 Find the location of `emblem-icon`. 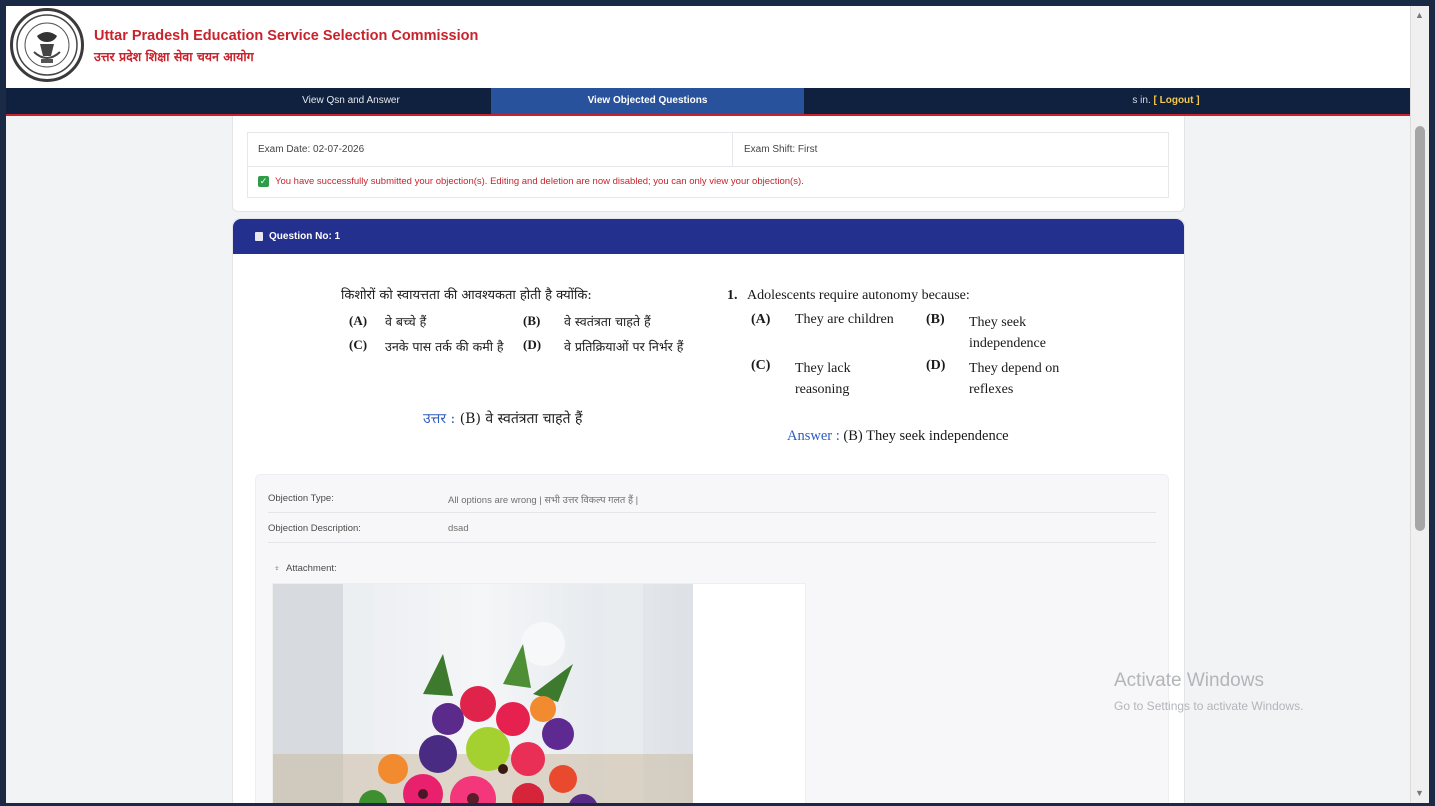

emblem-icon is located at coordinates (47, 45).